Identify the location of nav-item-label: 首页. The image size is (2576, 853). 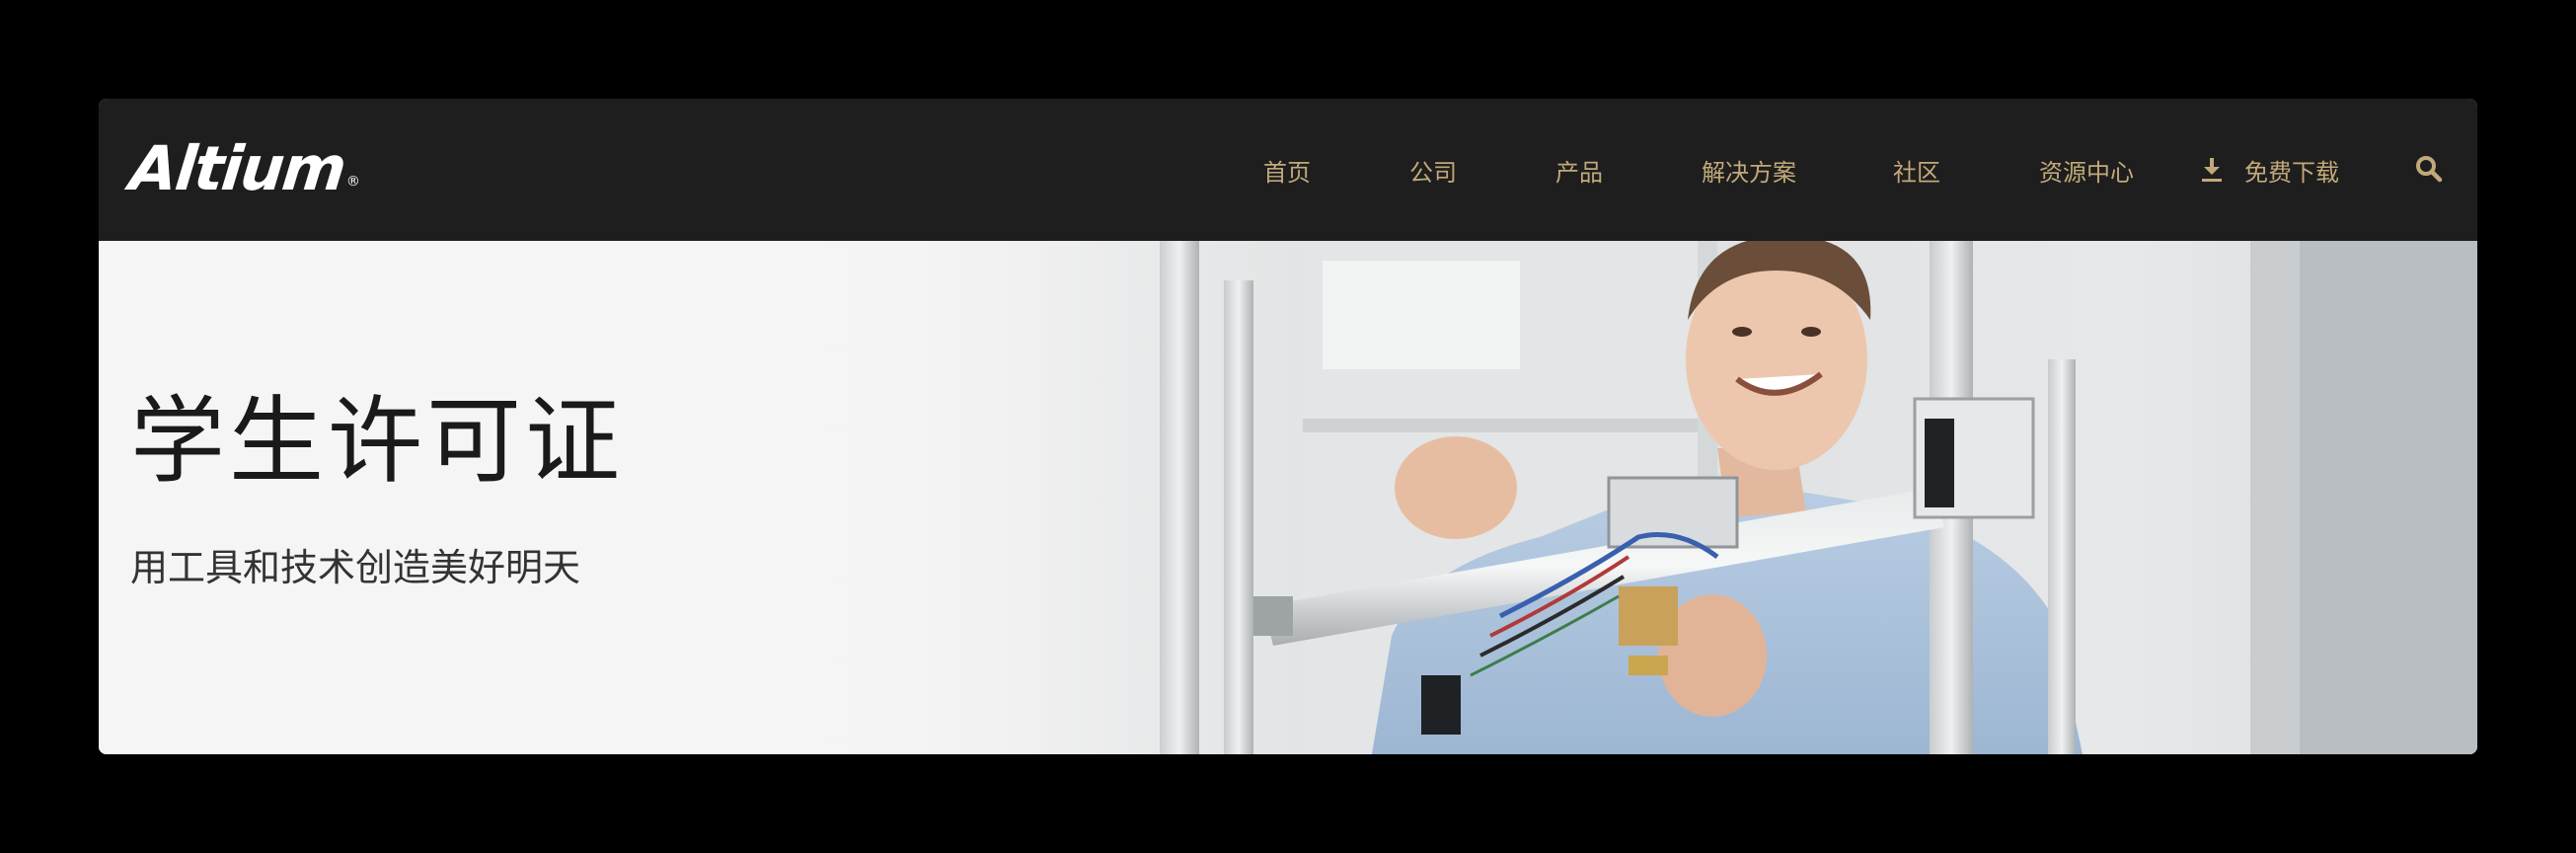
(1287, 172).